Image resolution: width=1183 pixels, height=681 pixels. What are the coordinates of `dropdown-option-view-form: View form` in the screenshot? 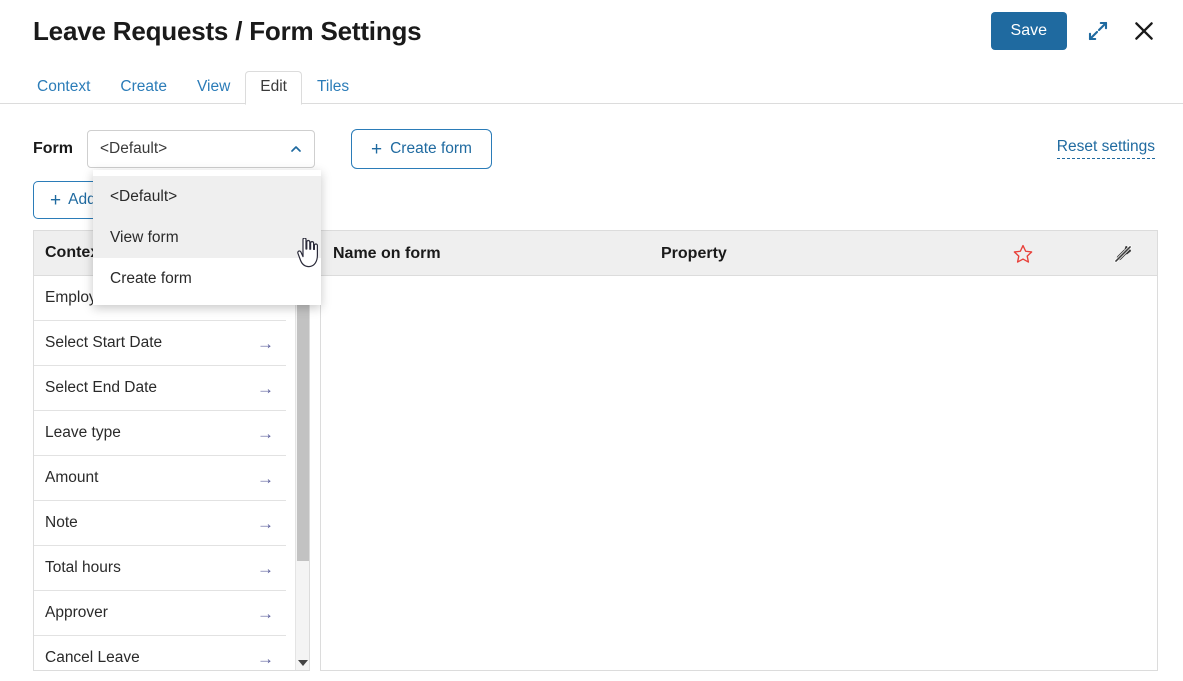 It's located at (207, 237).